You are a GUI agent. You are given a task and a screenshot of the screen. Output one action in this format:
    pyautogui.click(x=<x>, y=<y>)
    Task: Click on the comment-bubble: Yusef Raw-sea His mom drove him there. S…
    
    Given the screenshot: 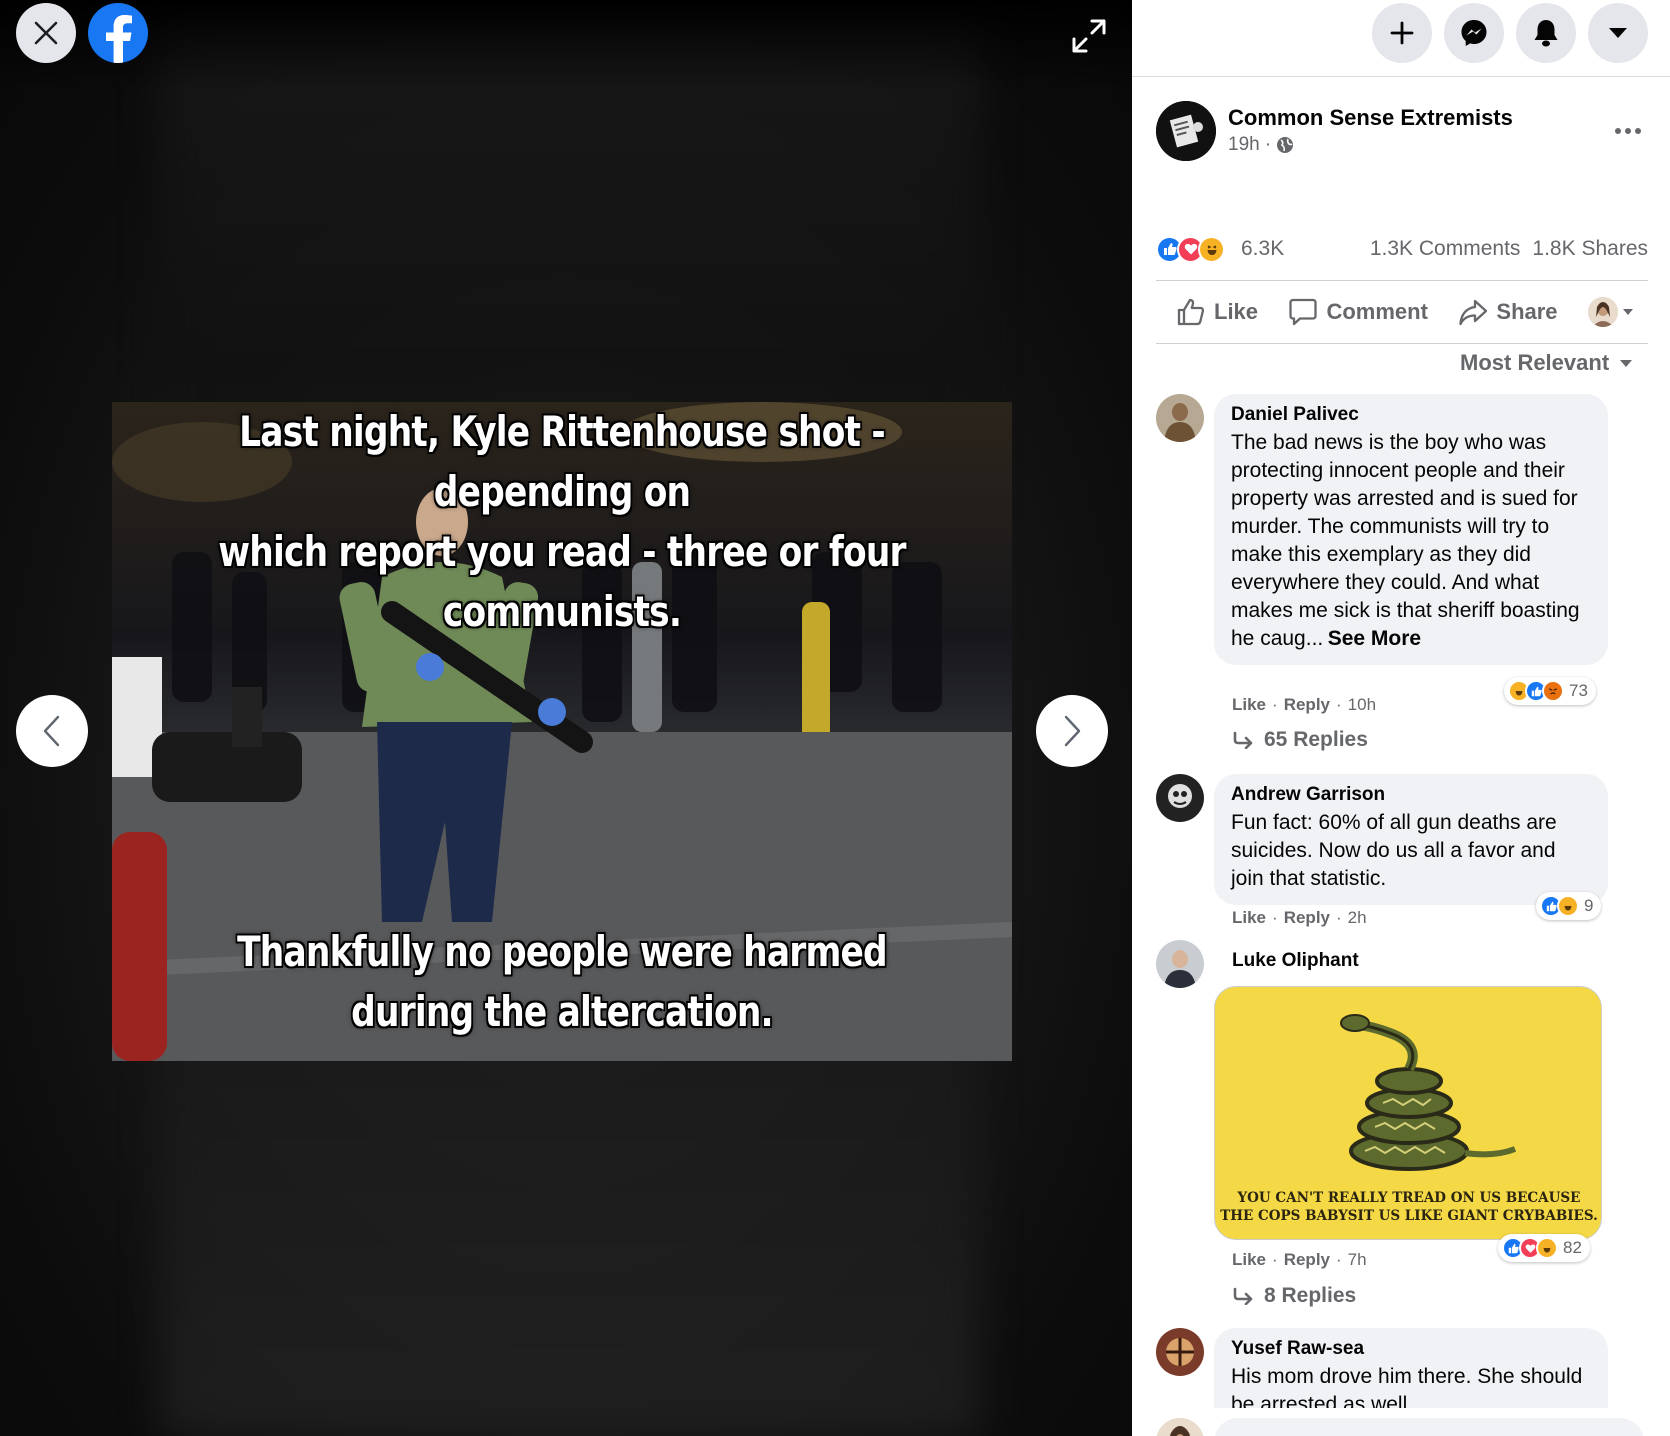 What is the action you would take?
    pyautogui.click(x=1411, y=1368)
    